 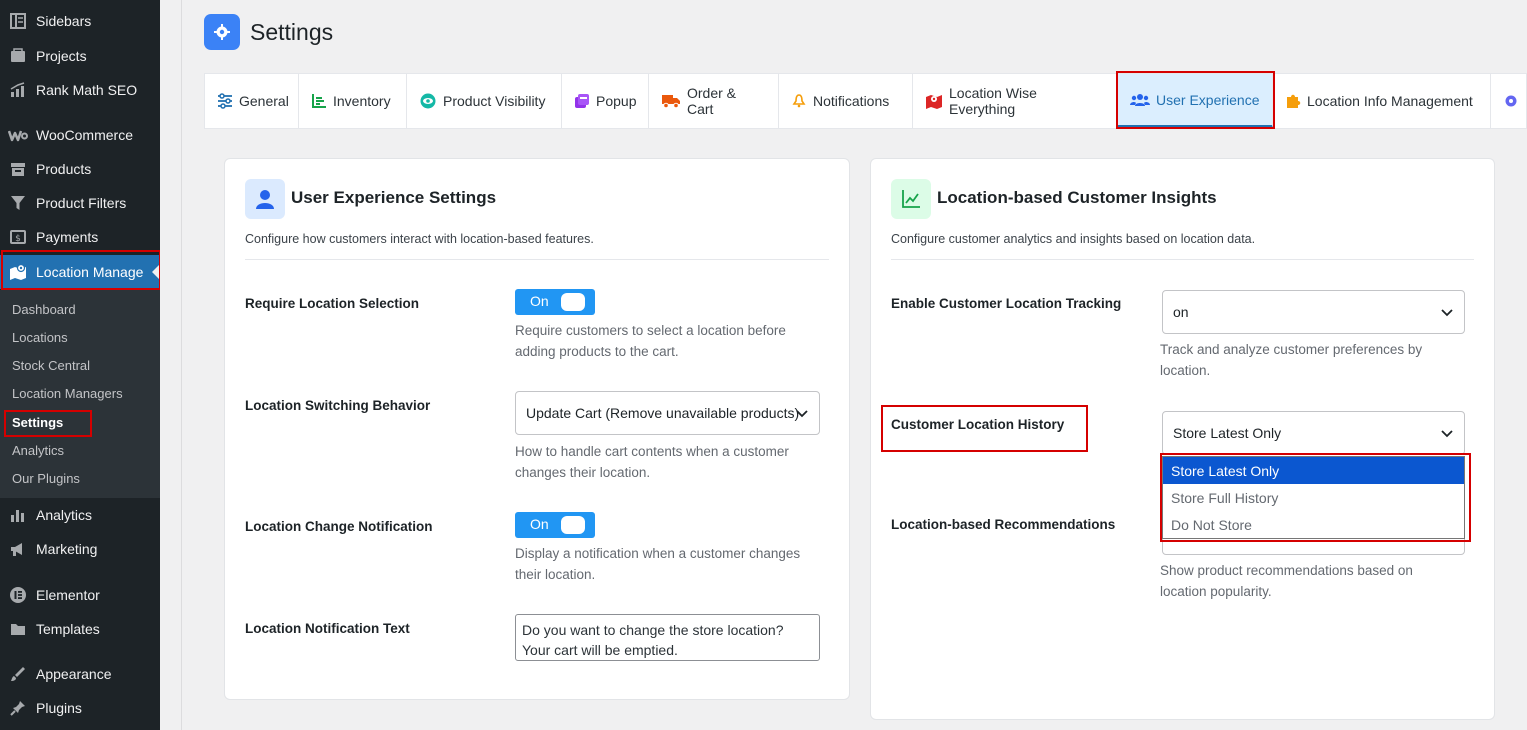 What do you see at coordinates (18, 549) in the screenshot?
I see `marketing-icon` at bounding box center [18, 549].